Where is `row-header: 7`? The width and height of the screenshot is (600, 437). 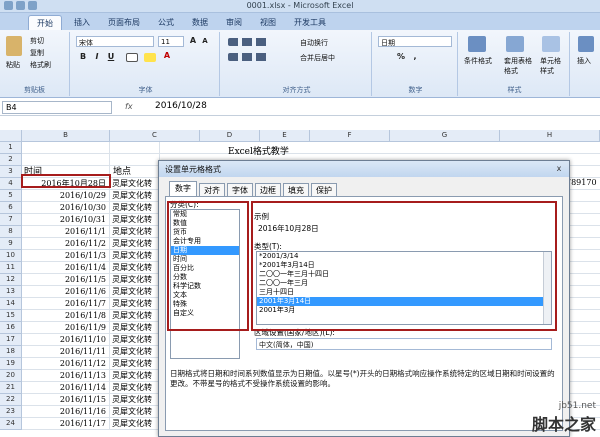 row-header: 7 is located at coordinates (11, 220).